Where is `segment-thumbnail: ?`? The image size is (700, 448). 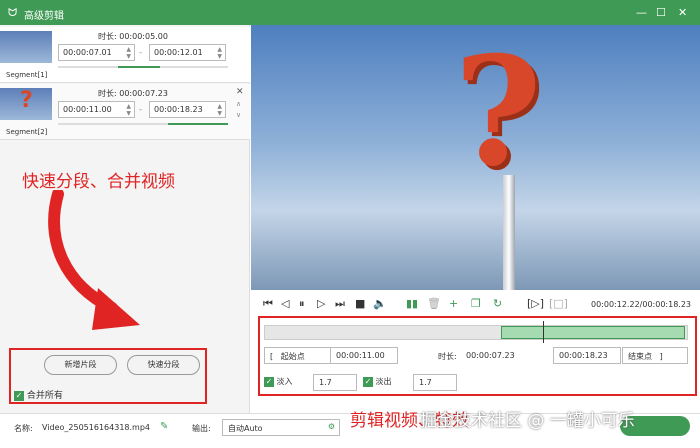
segment-thumbnail: ? is located at coordinates (26, 104).